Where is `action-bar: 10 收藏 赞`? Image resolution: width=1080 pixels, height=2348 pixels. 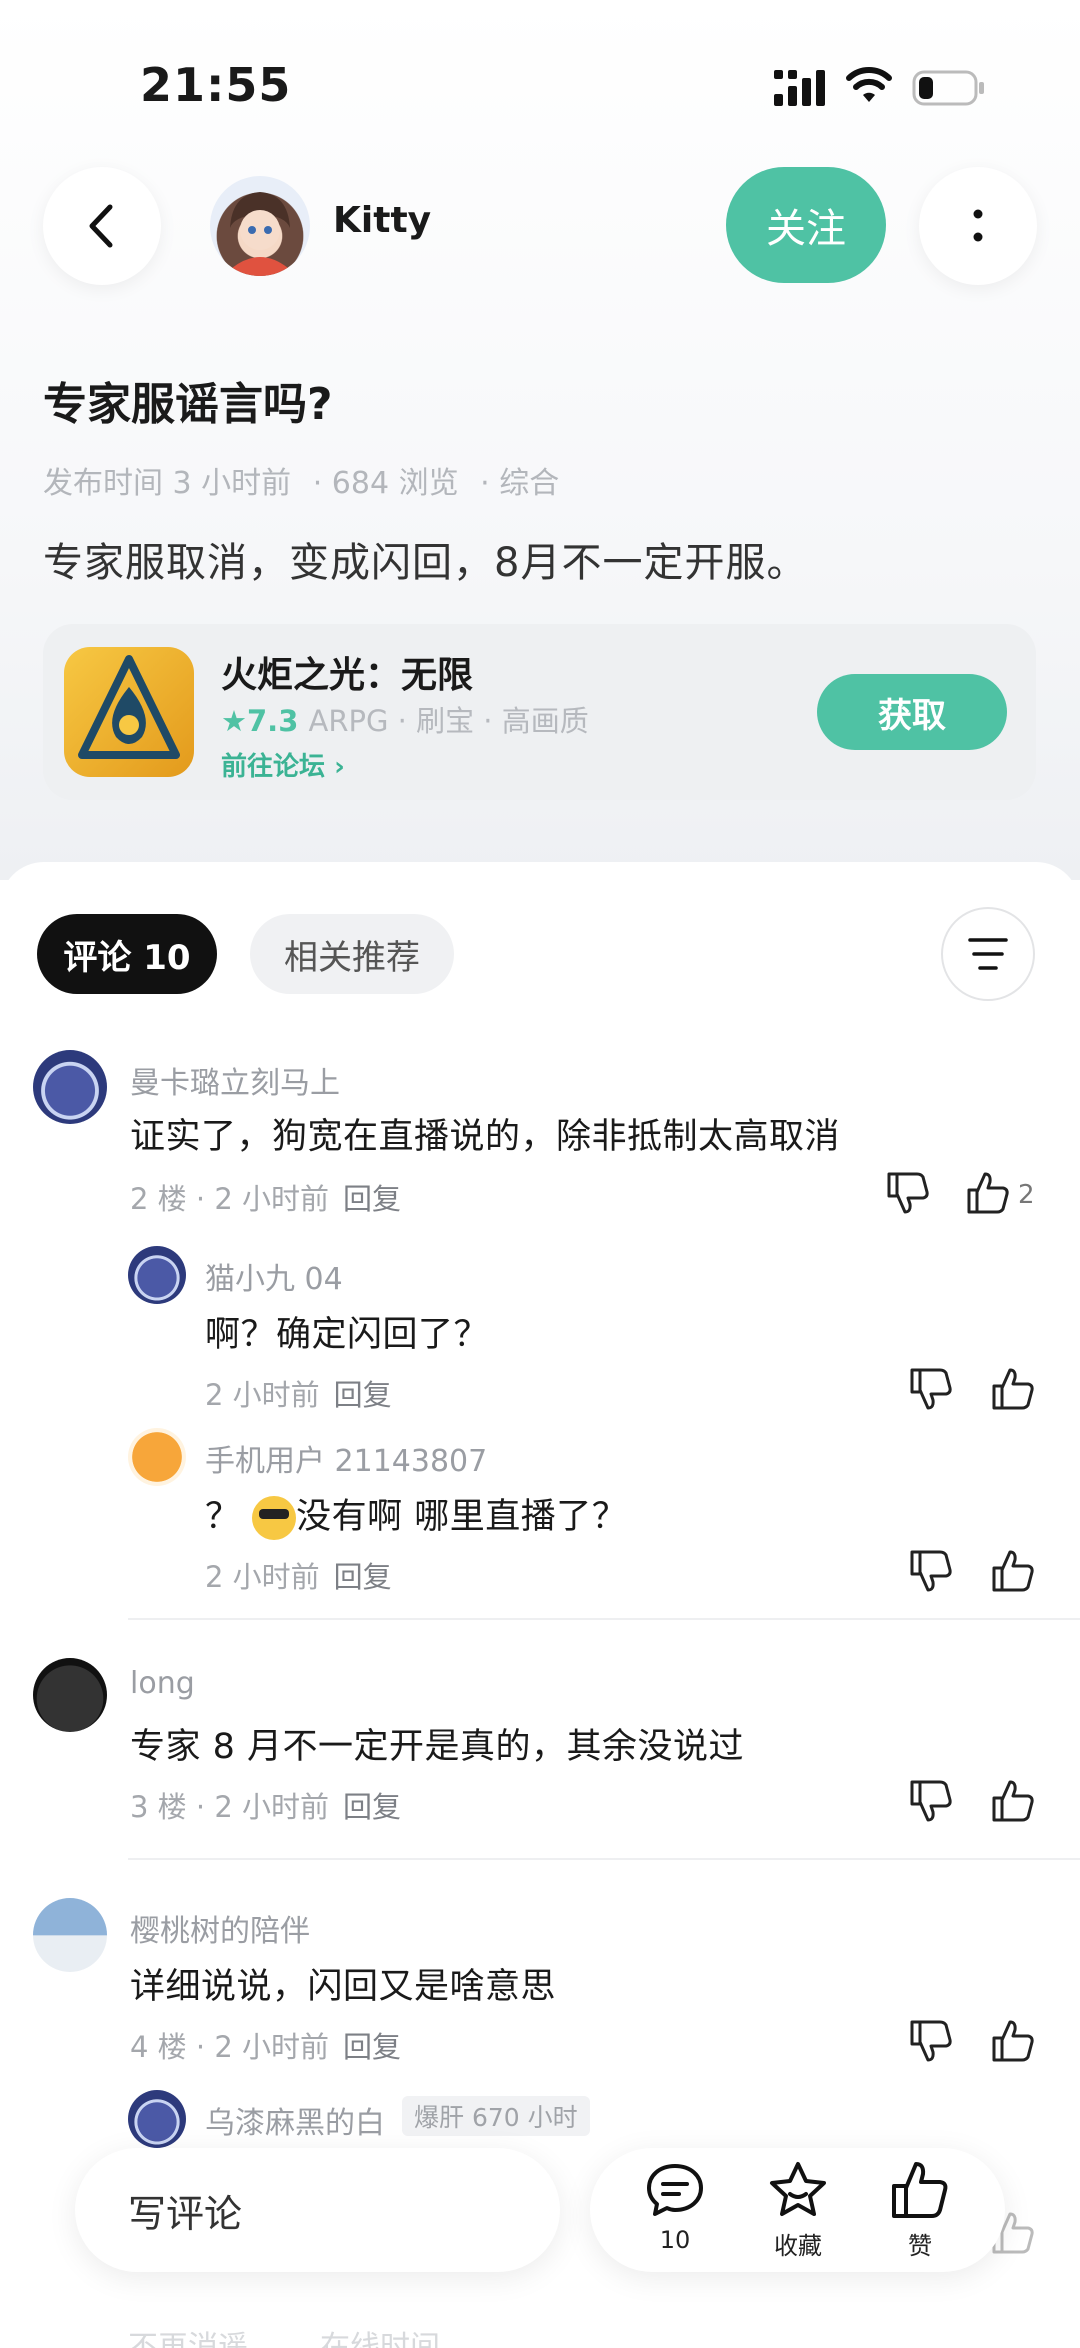 action-bar: 10 收藏 赞 is located at coordinates (797, 2210).